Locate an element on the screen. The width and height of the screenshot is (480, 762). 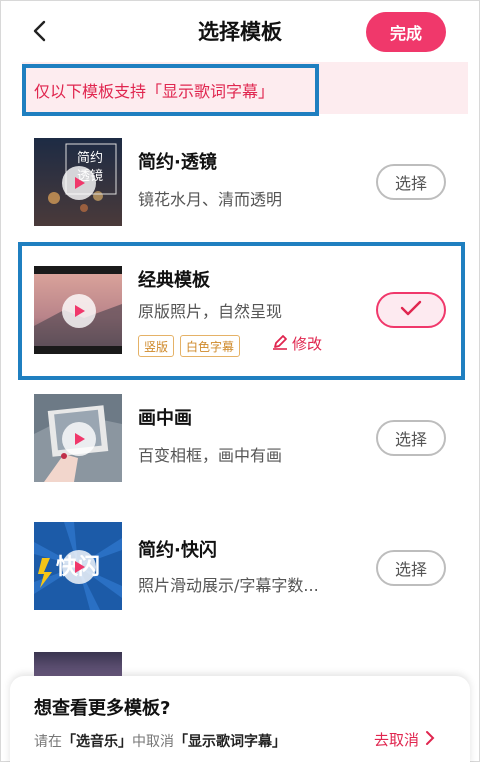
instruction-prefix: 请在 is located at coordinates (48, 742).